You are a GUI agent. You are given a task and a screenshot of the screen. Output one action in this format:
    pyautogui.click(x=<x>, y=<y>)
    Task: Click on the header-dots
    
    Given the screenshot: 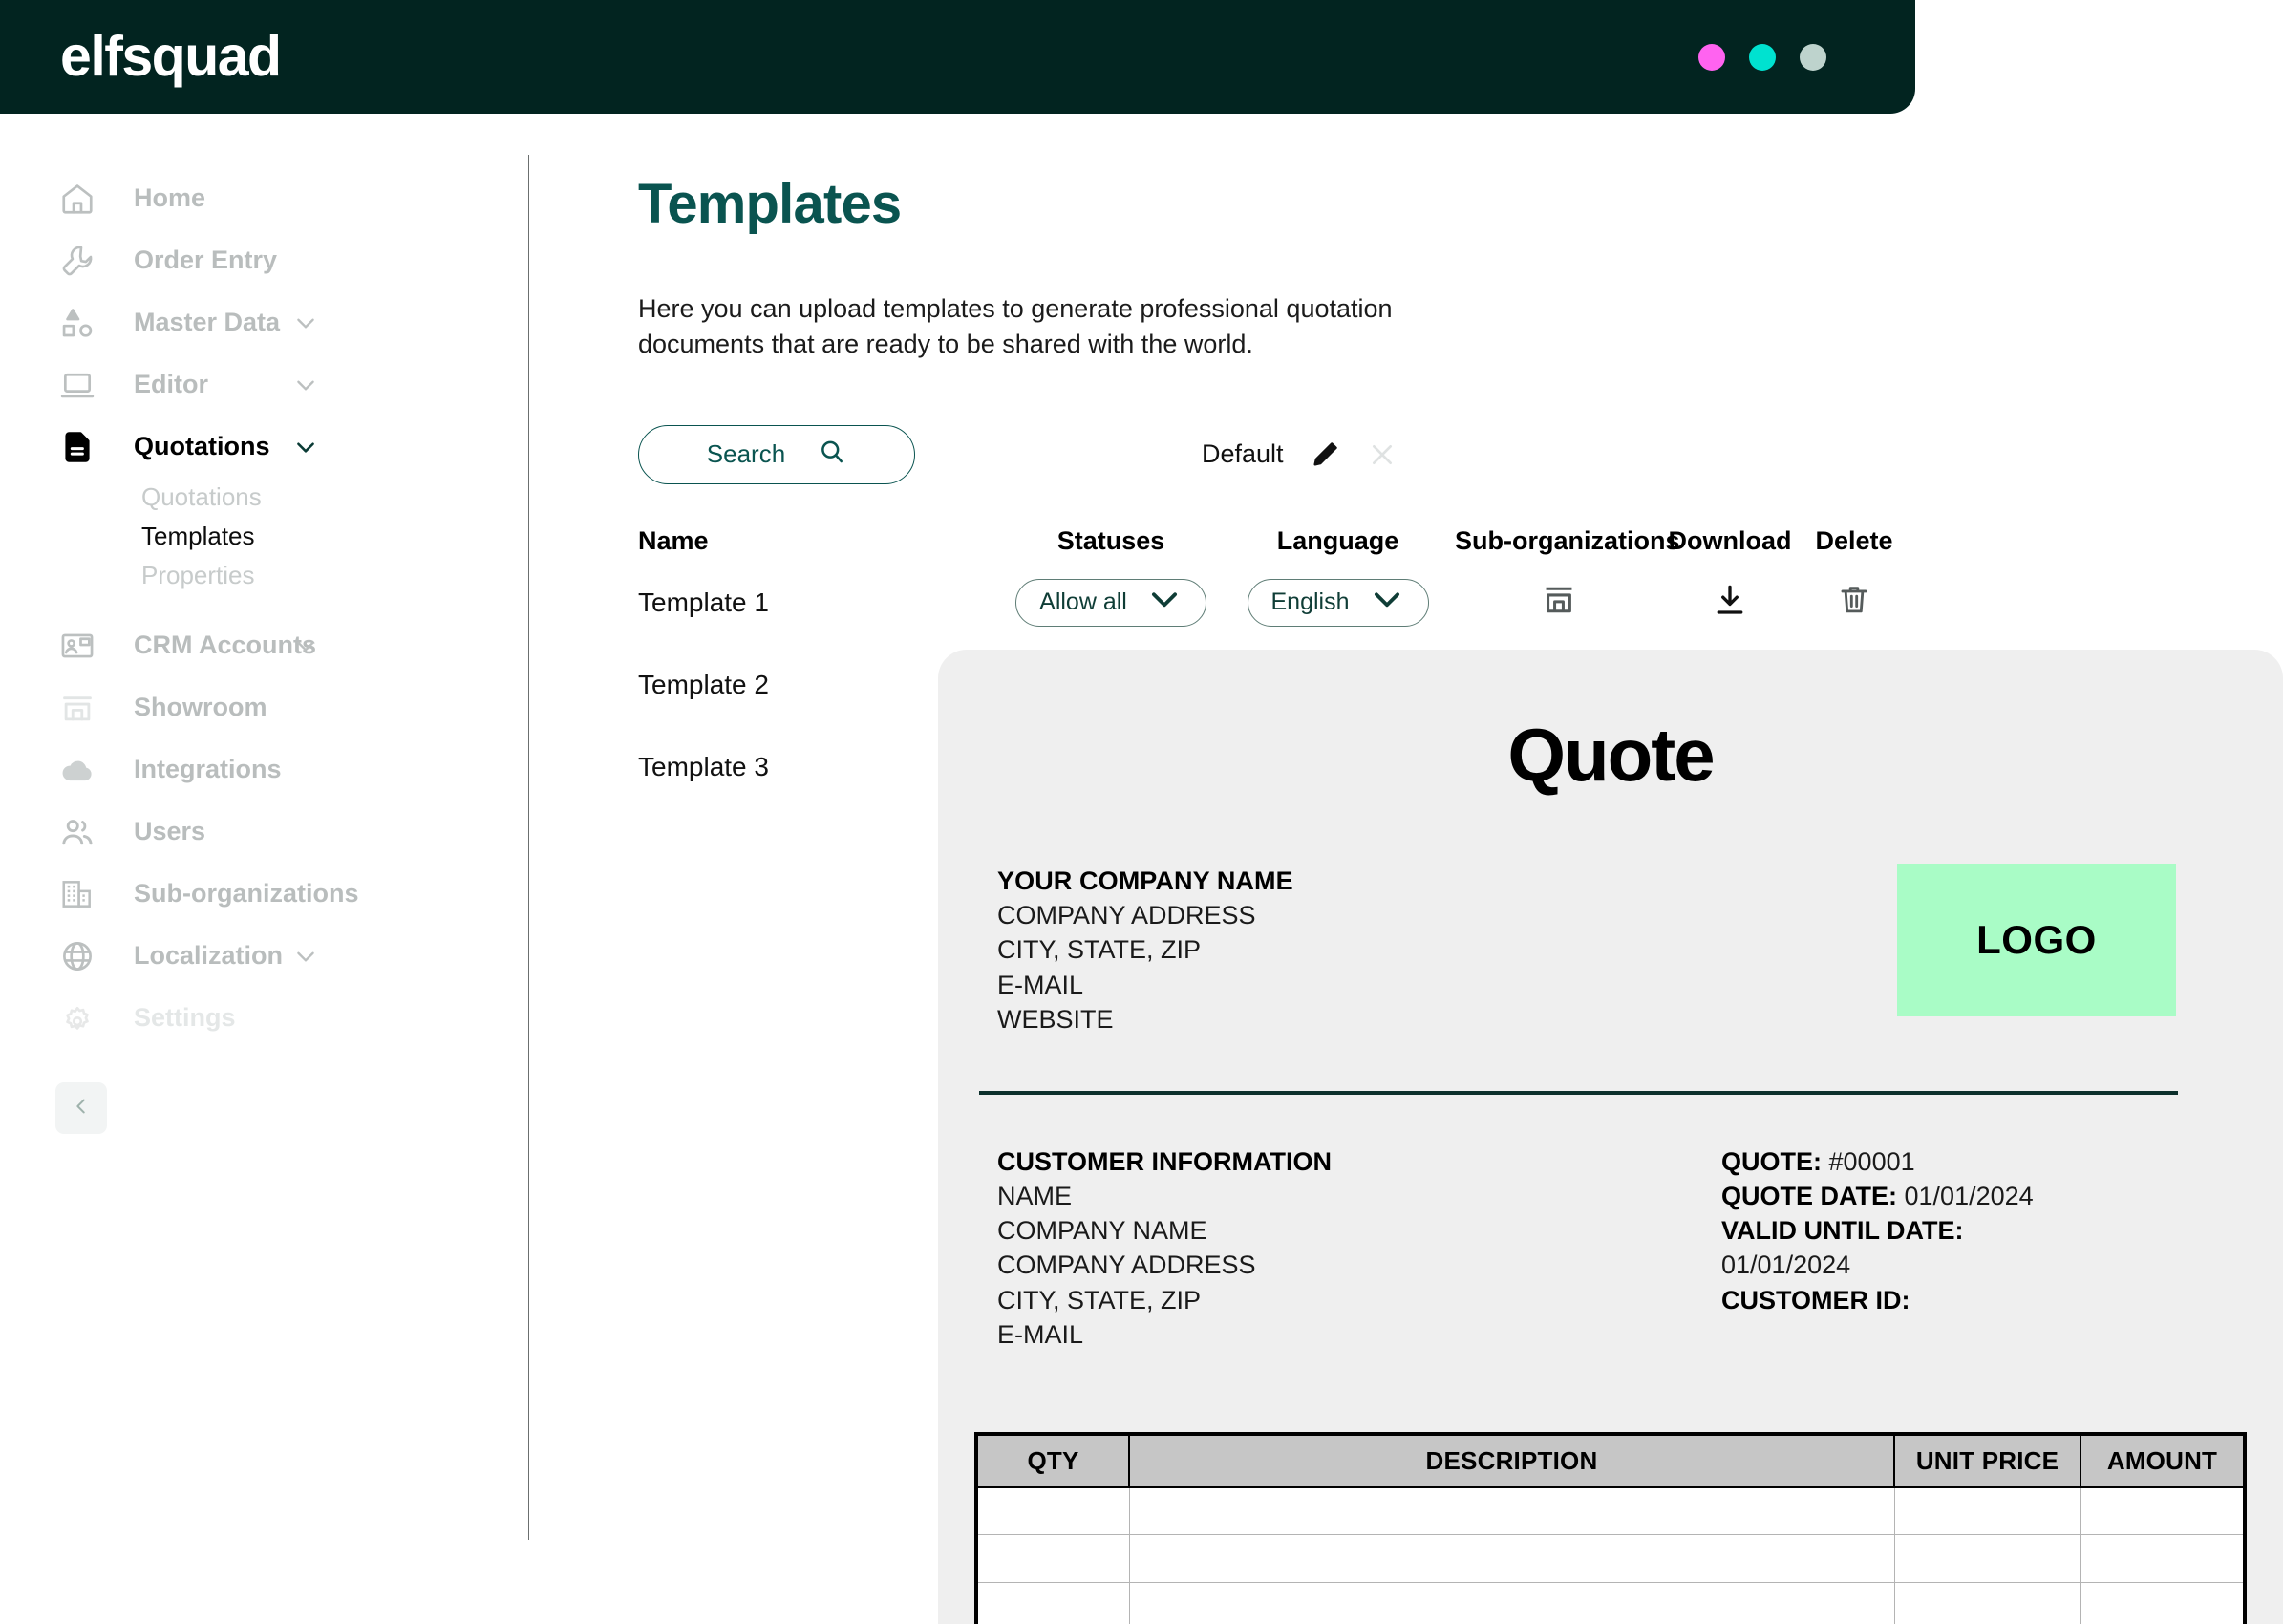 What is the action you would take?
    pyautogui.click(x=1762, y=57)
    